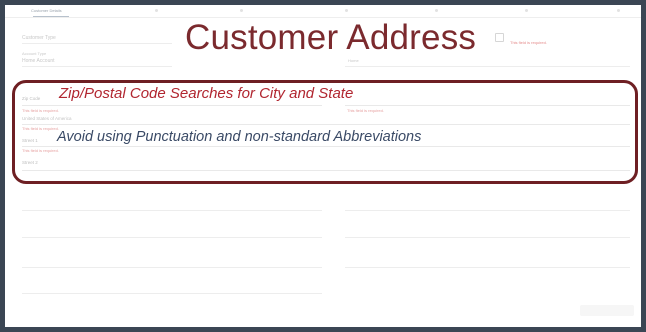  Describe the element at coordinates (34, 53) in the screenshot. I see `account-type-label: Account Type` at that location.